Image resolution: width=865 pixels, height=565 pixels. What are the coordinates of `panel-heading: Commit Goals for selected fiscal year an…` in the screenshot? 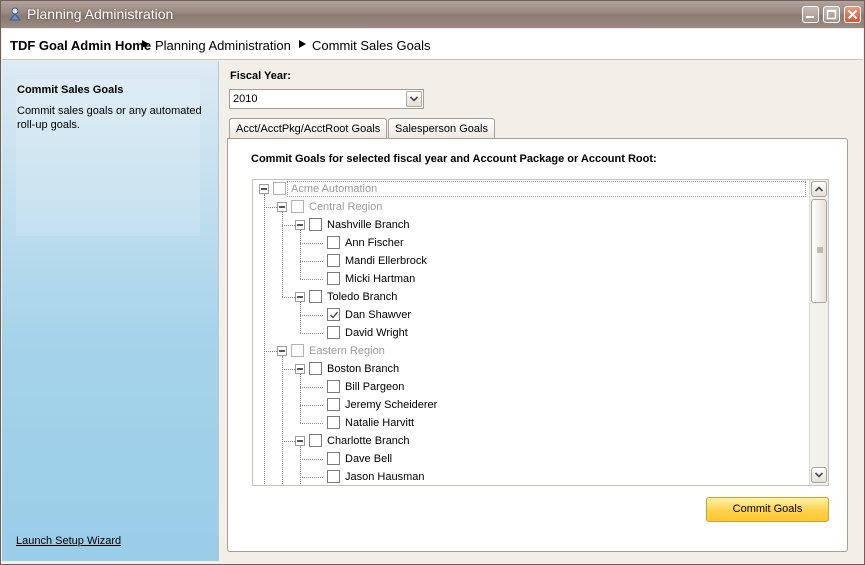 It's located at (454, 159).